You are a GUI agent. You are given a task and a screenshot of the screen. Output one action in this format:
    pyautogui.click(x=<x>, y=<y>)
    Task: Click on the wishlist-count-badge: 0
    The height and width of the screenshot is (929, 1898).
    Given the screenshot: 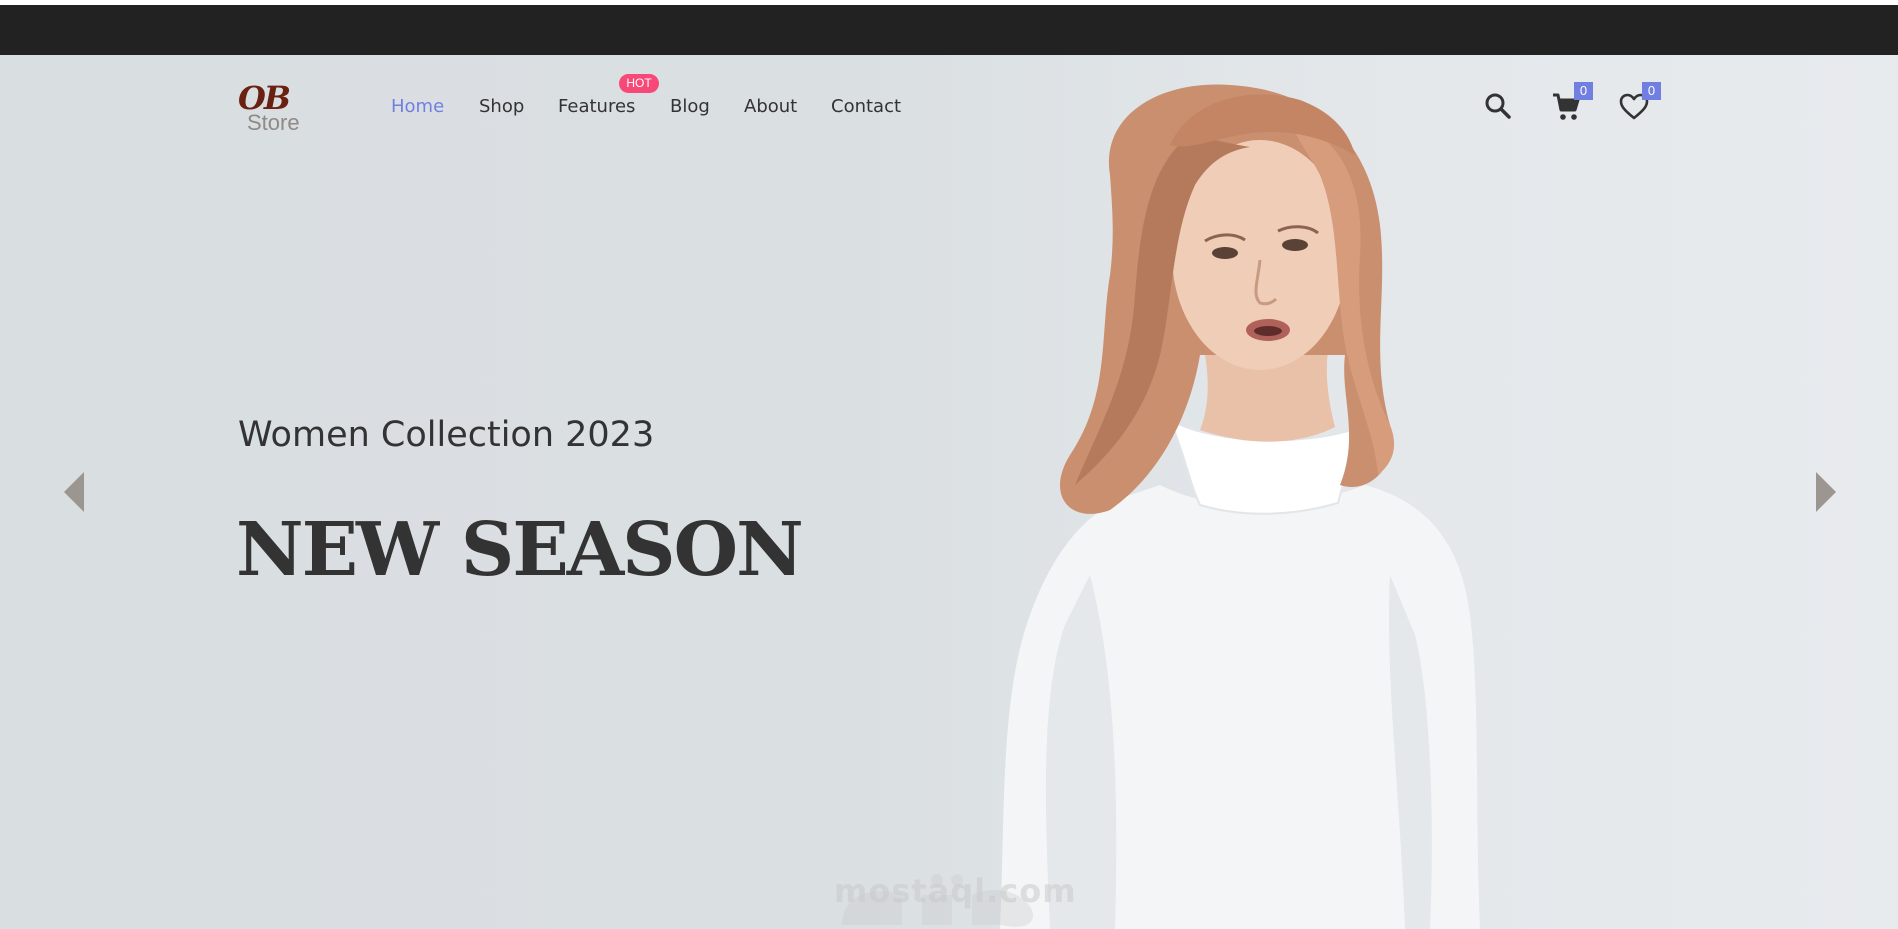 What is the action you would take?
    pyautogui.click(x=1651, y=91)
    